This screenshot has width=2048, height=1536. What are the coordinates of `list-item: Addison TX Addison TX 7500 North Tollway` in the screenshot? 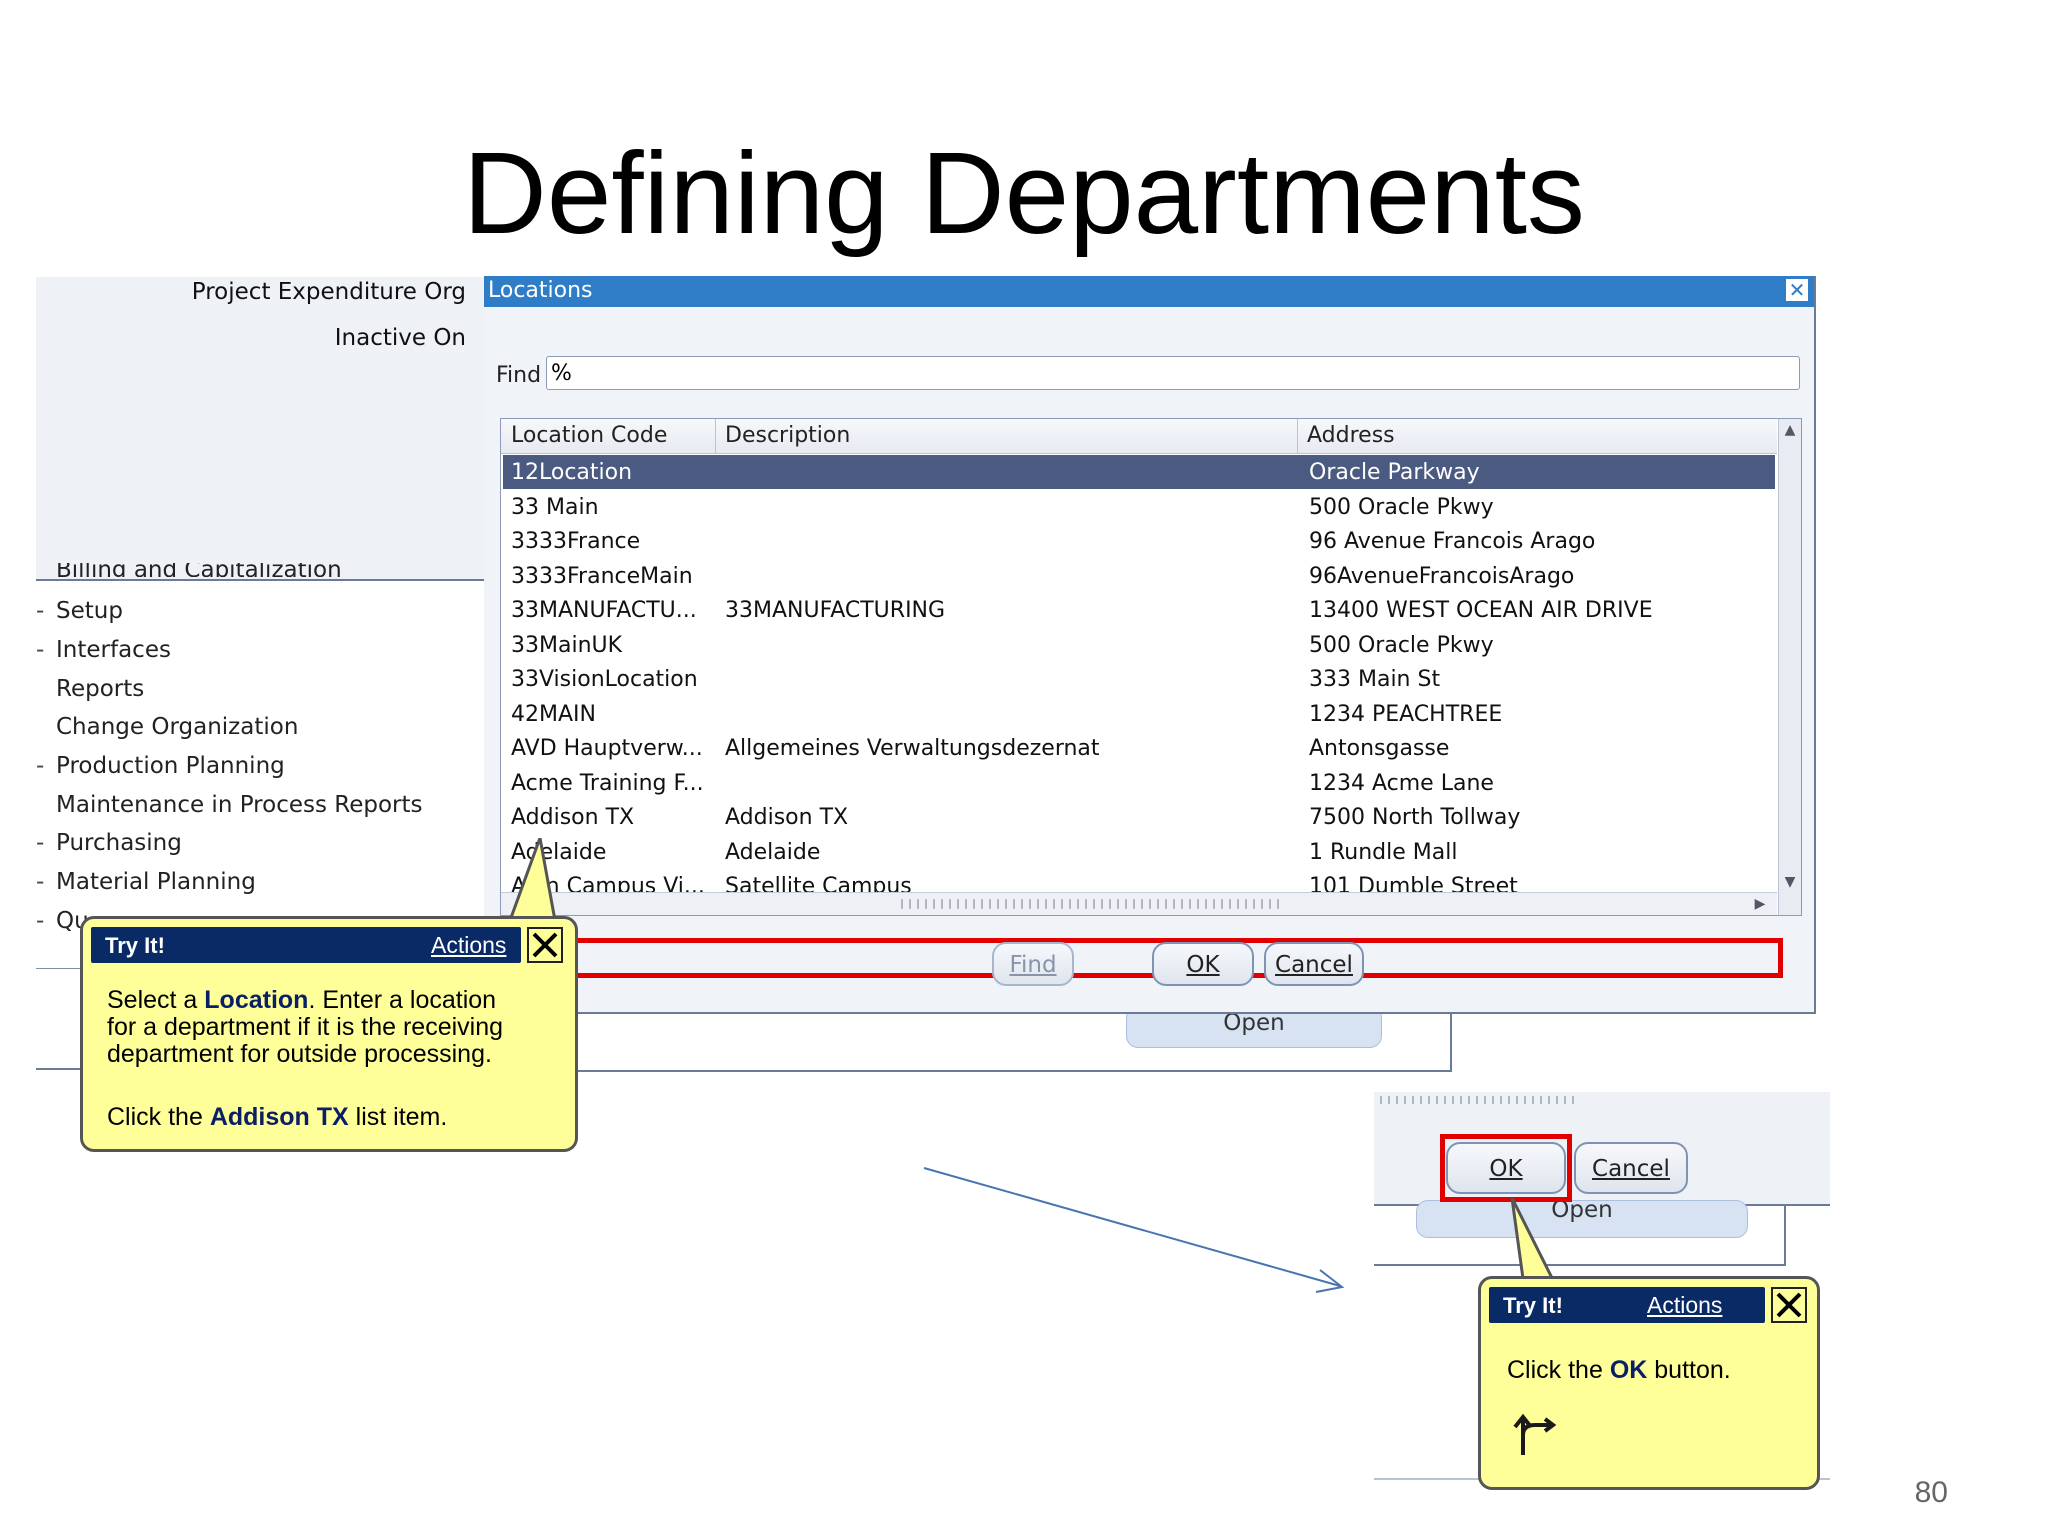 It's located at (1139, 817).